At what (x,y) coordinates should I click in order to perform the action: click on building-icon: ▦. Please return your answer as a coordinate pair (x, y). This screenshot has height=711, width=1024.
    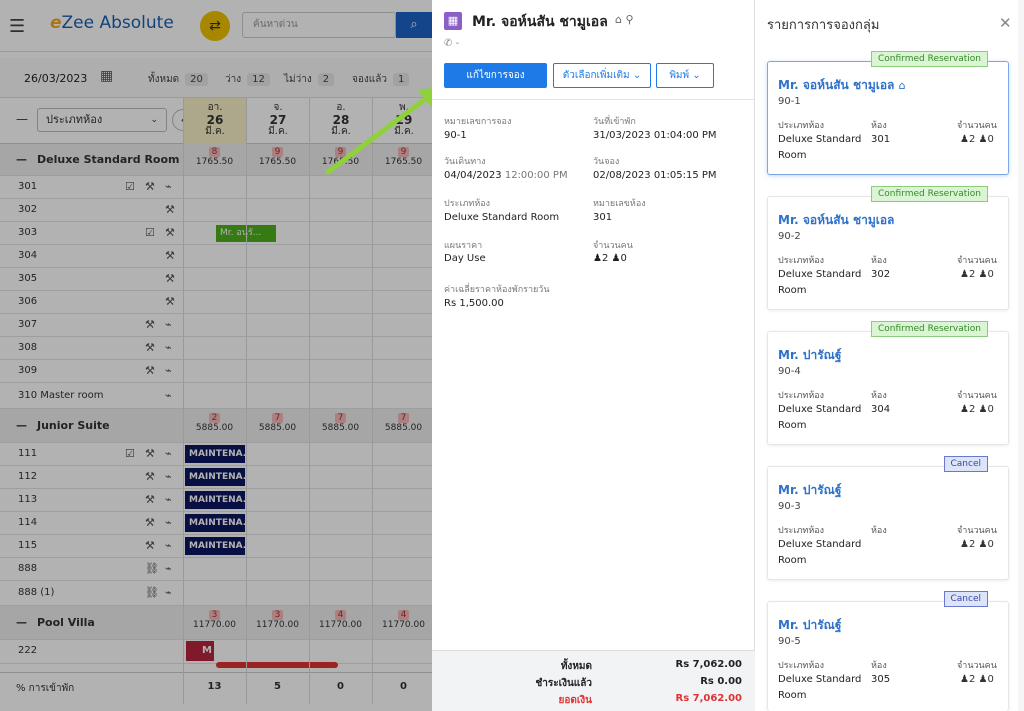
    Looking at the image, I should click on (453, 21).